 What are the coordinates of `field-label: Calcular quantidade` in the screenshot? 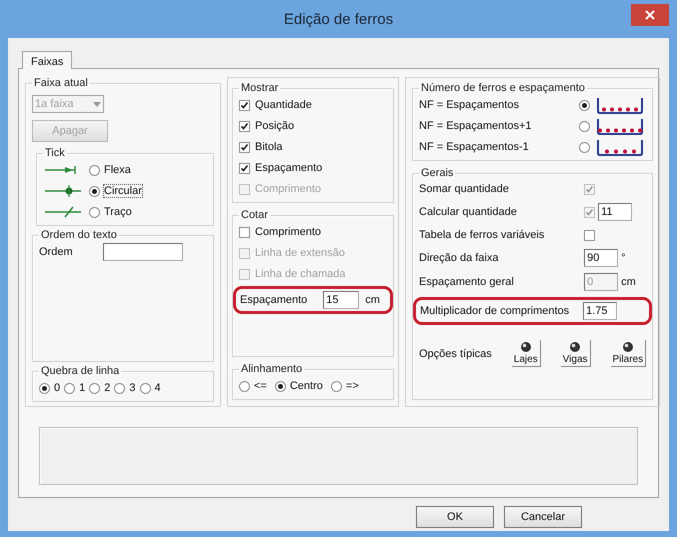 It's located at (468, 212).